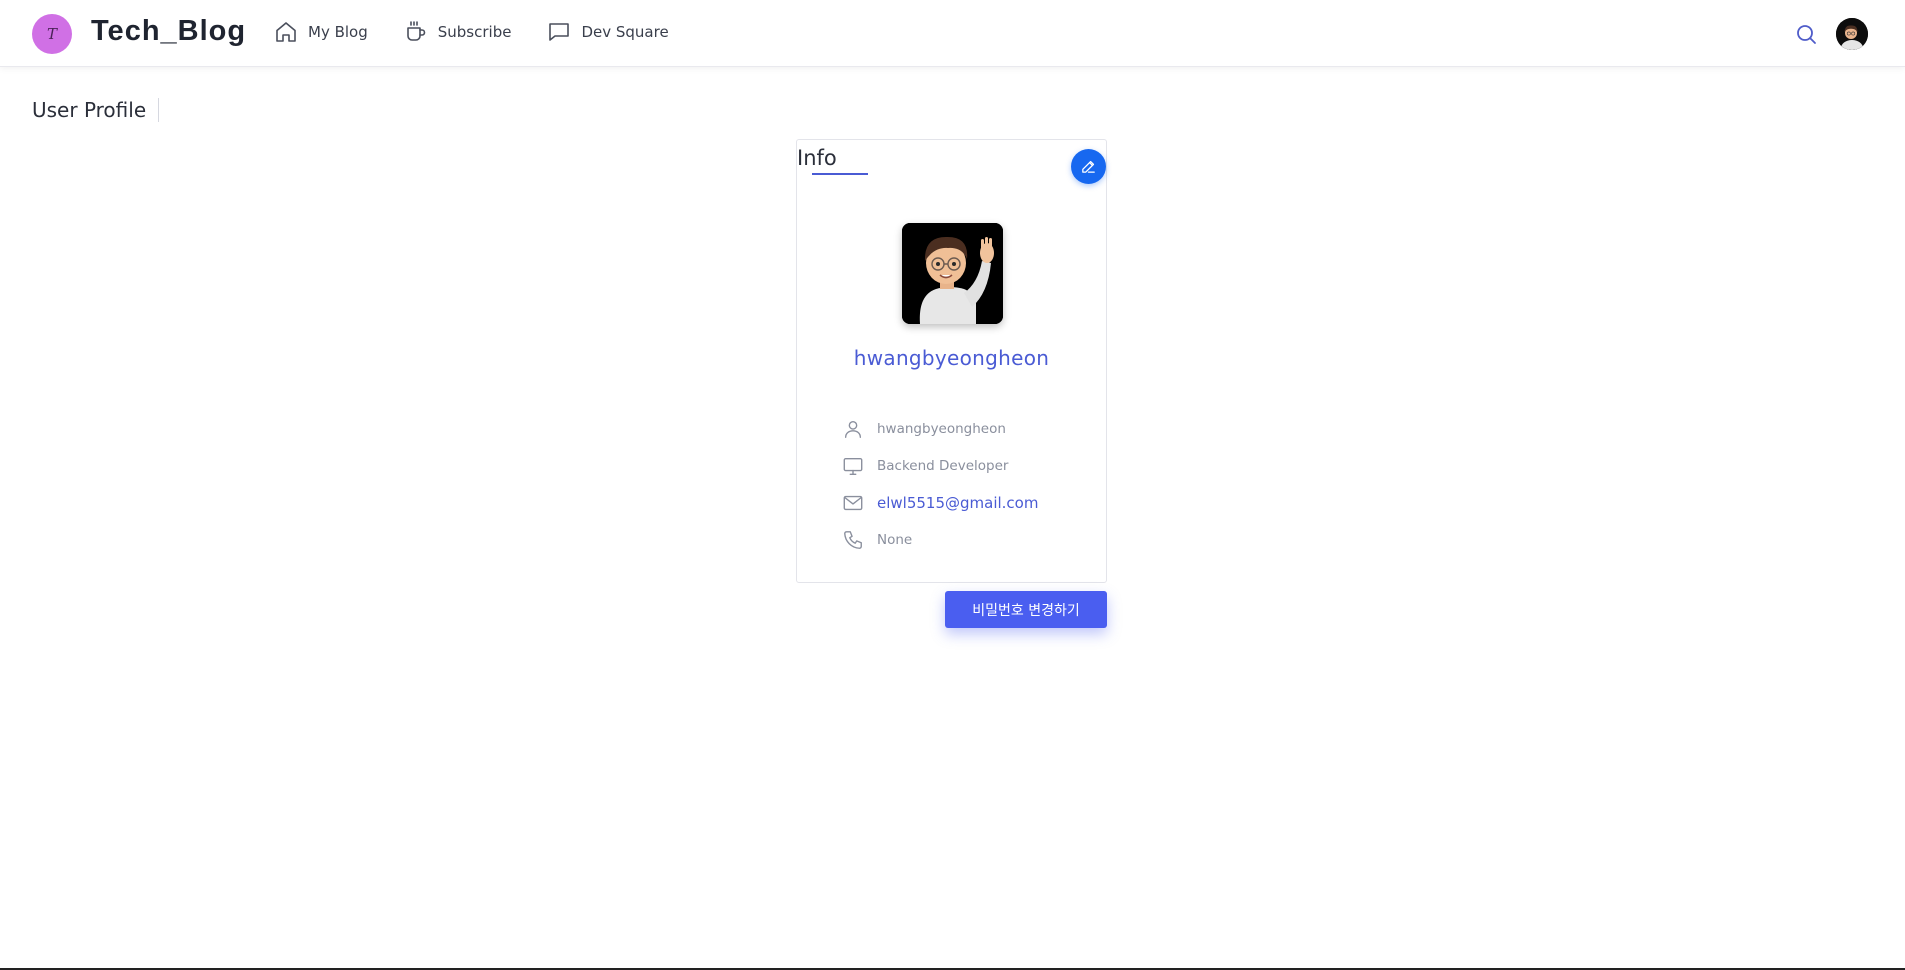  What do you see at coordinates (853, 502) in the screenshot?
I see `mail-icon` at bounding box center [853, 502].